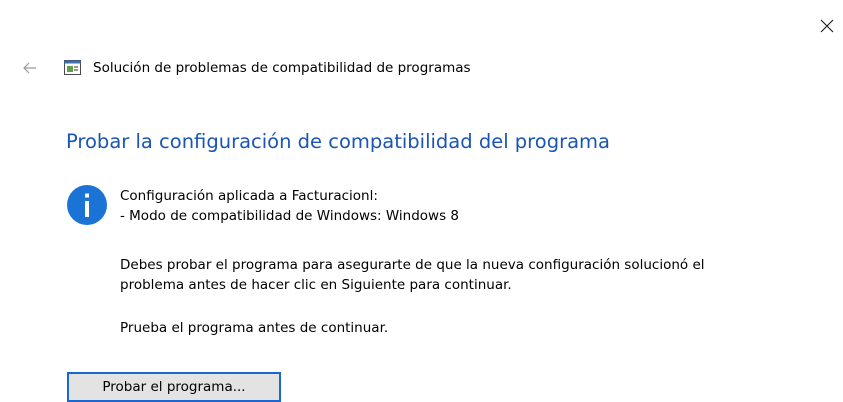 The image size is (843, 402). Describe the element at coordinates (254, 328) in the screenshot. I see `test-prompt-text: Prueba el programa antes de continuar.` at that location.